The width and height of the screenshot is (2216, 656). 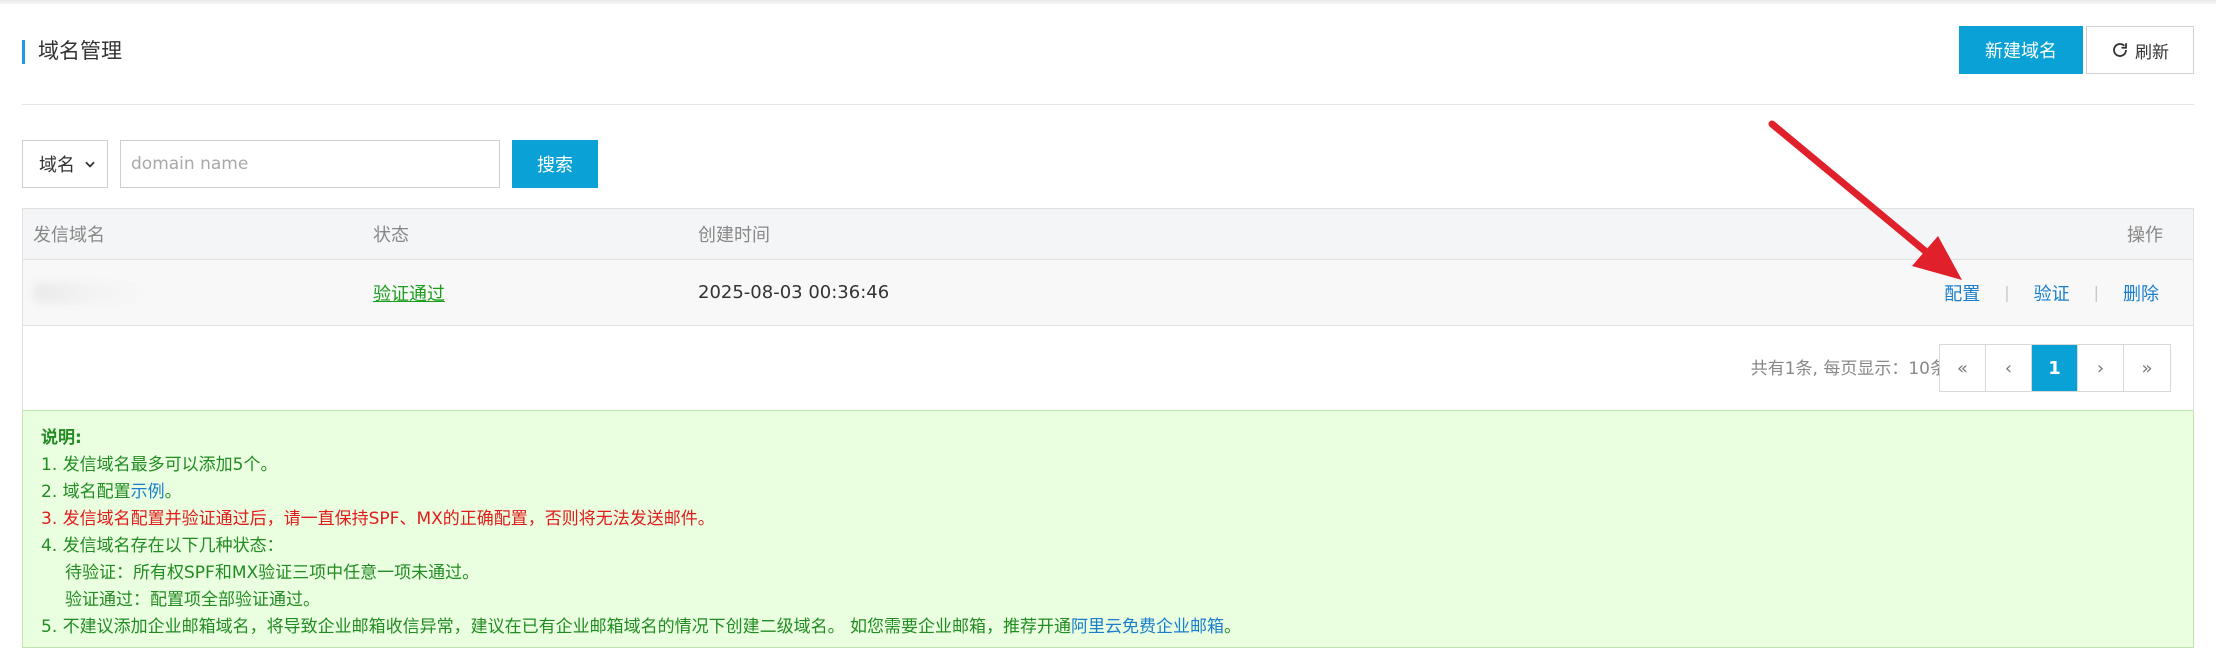 What do you see at coordinates (2101, 368) in the screenshot?
I see `next-page-button: ›` at bounding box center [2101, 368].